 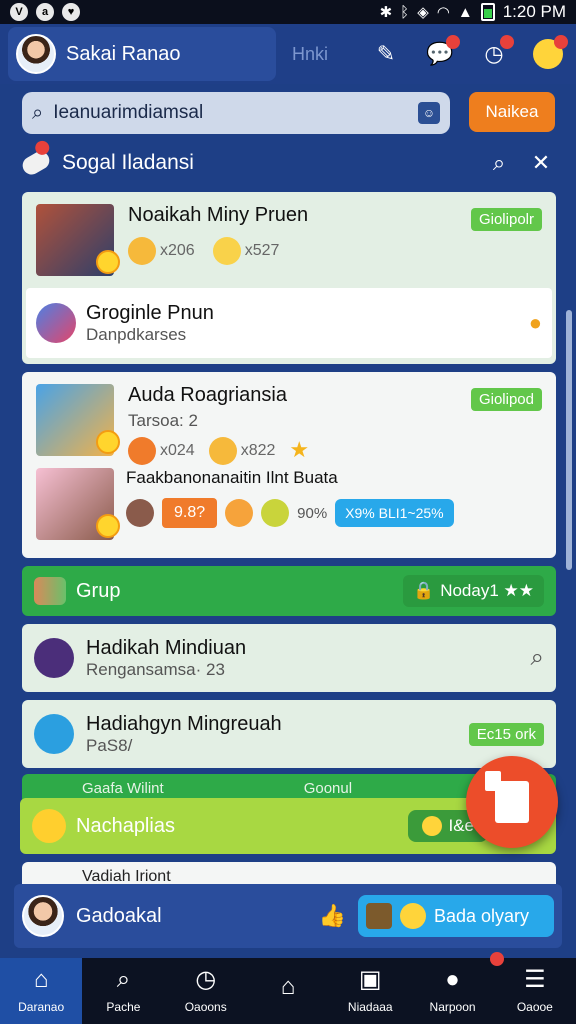 What do you see at coordinates (288, 916) in the screenshot?
I see `footer-bar: Gadoakal 👍 Bada olyary` at bounding box center [288, 916].